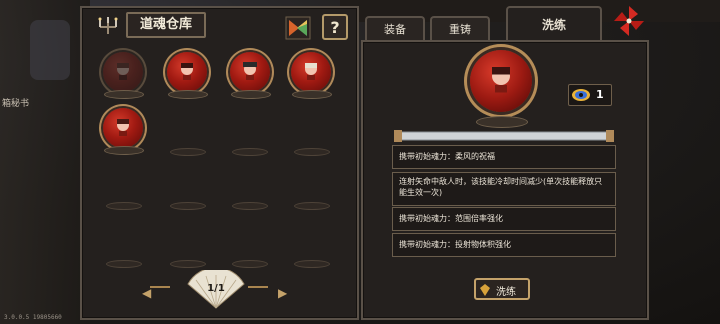 The height and width of the screenshot is (324, 720). I want to click on perk-text: 携带初始魂力：投射物体积强化, so click(455, 244).